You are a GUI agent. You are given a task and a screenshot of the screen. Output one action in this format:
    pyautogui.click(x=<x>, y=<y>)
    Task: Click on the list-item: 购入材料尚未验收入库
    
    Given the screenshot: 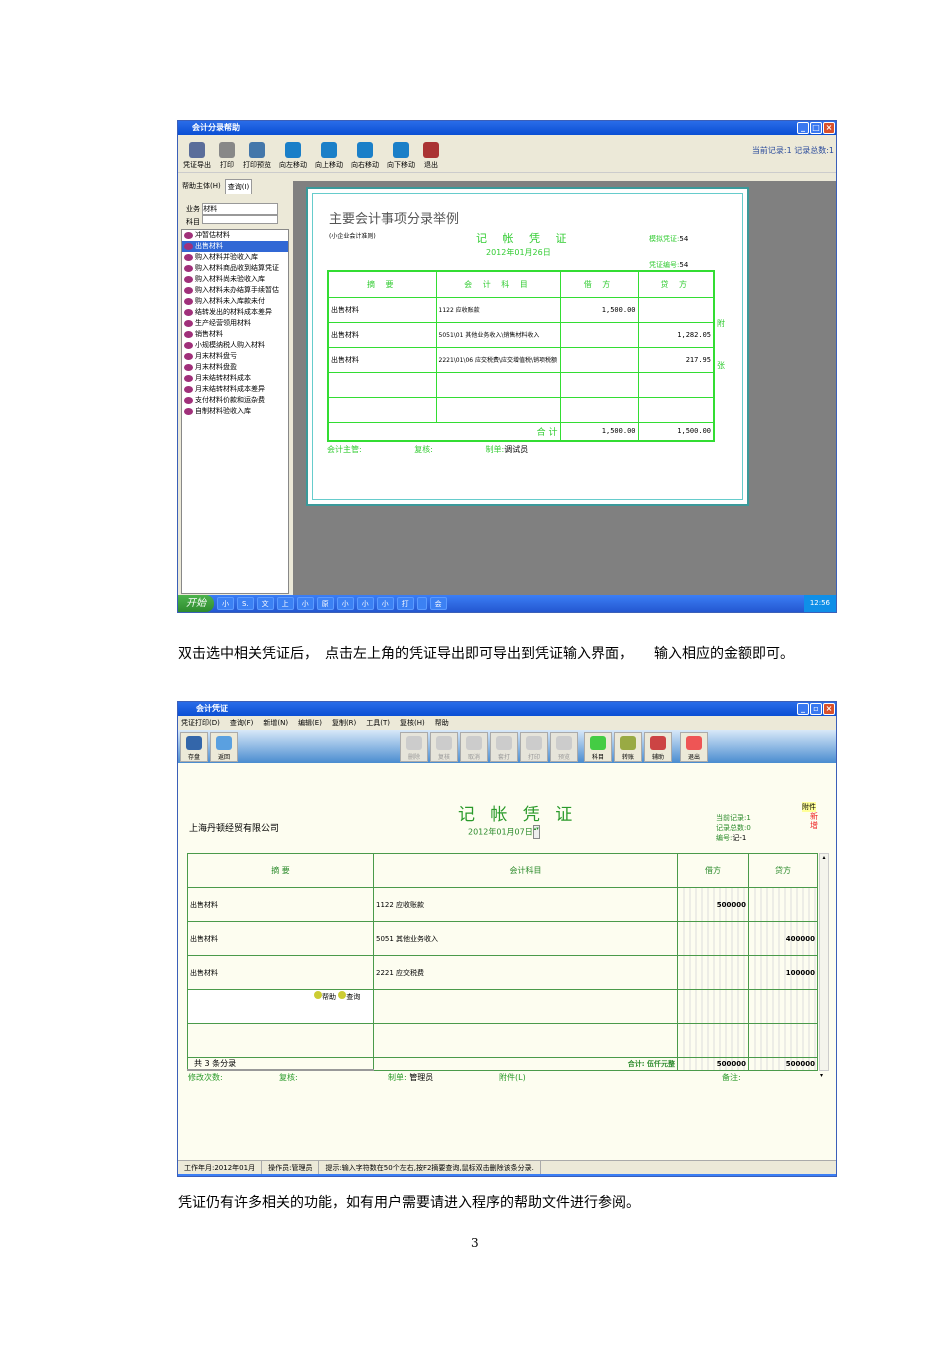 What is the action you would take?
    pyautogui.click(x=235, y=279)
    